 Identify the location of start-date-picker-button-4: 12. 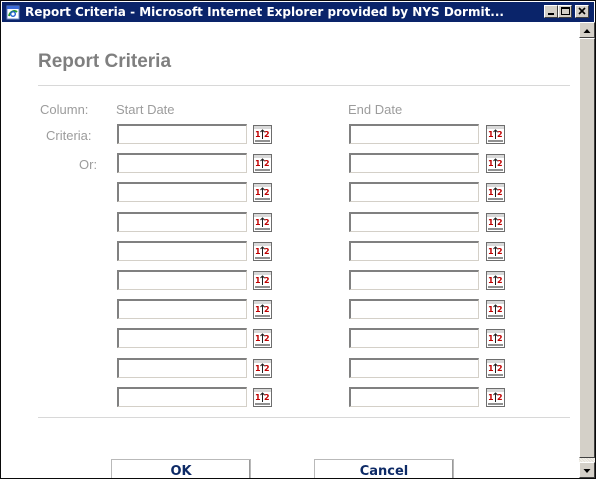
(262, 222).